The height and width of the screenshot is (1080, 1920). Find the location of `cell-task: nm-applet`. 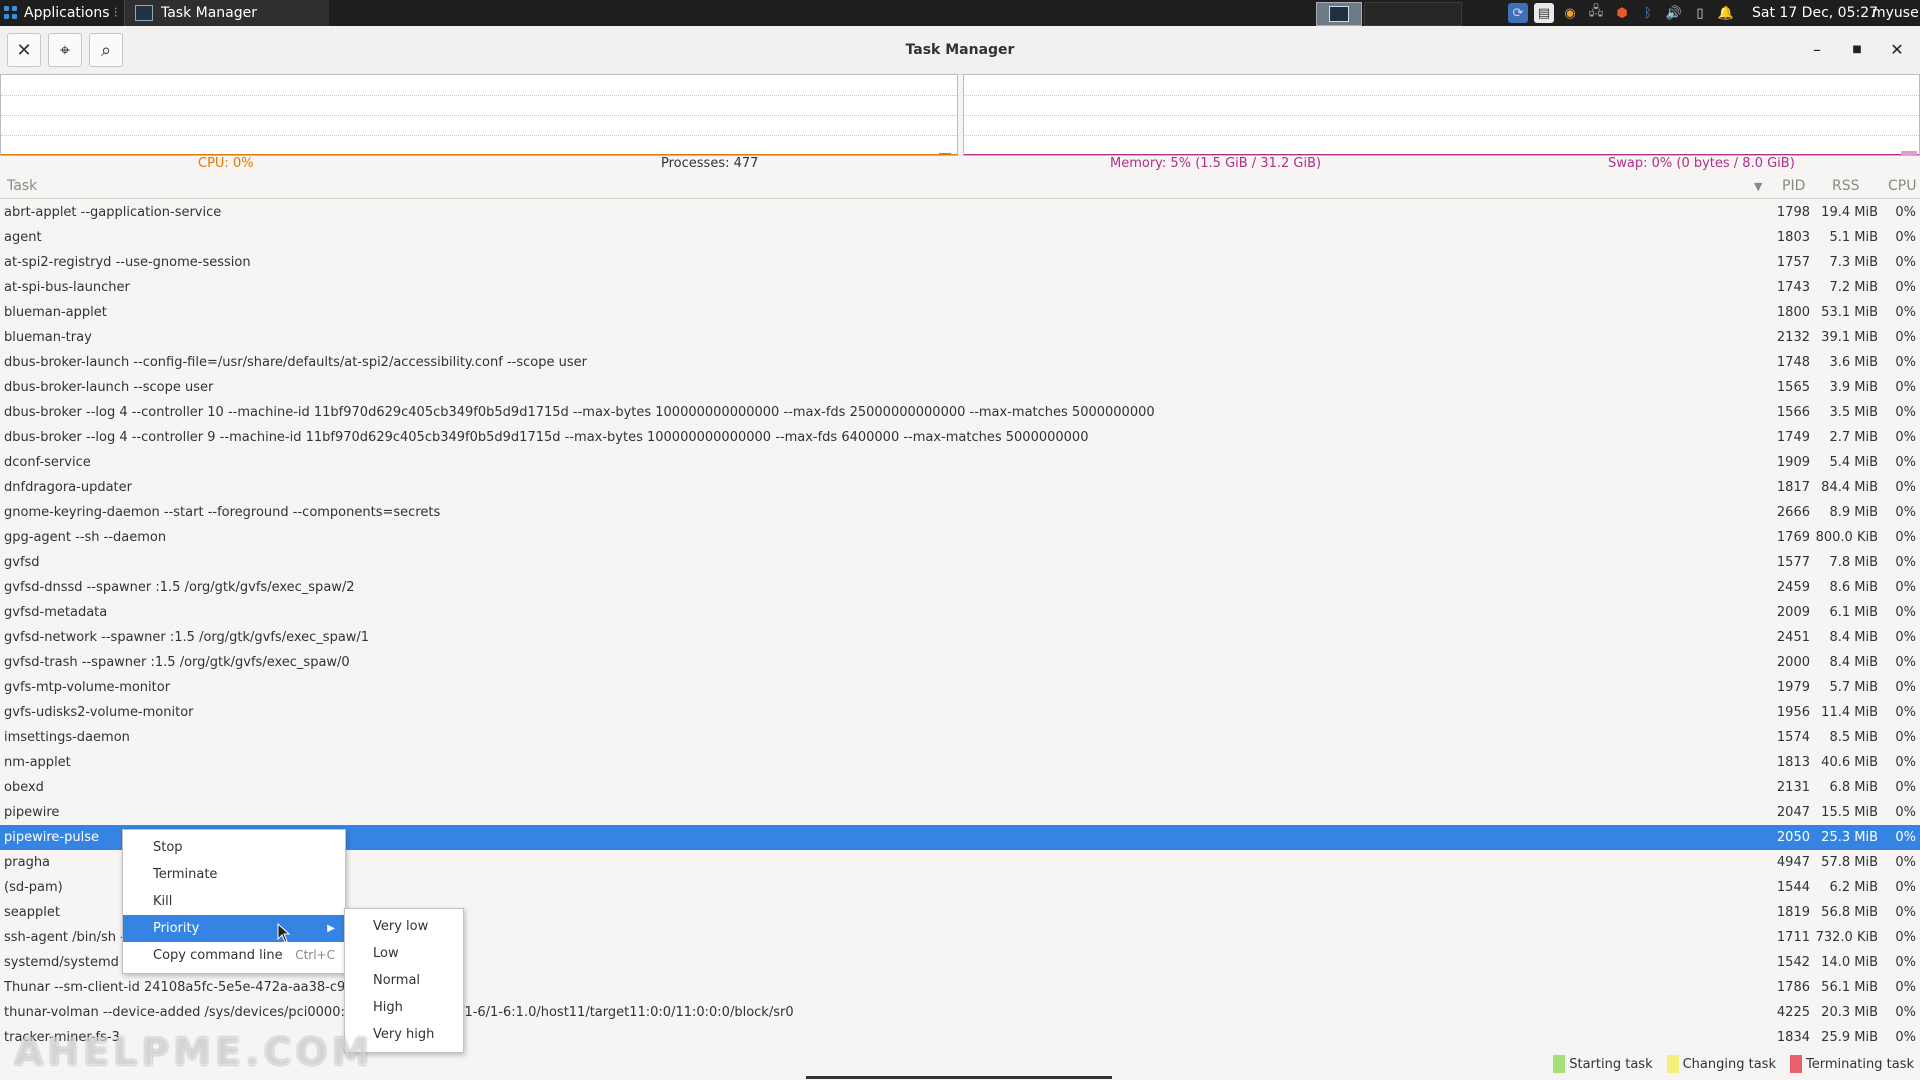

cell-task: nm-applet is located at coordinates (37, 762).